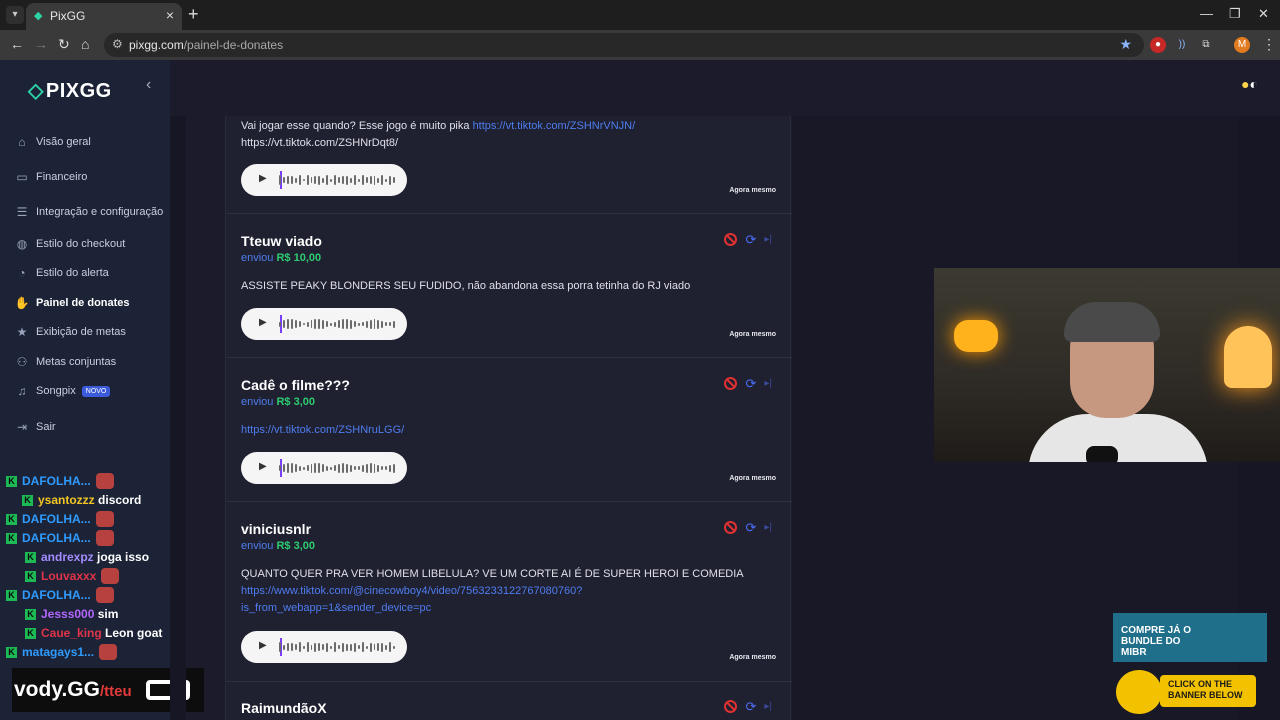 This screenshot has height=720, width=1280. Describe the element at coordinates (1190, 637) in the screenshot. I see `mibr-ad-banner: COMPRE JÁ O BUNDLE DO MIBR` at that location.